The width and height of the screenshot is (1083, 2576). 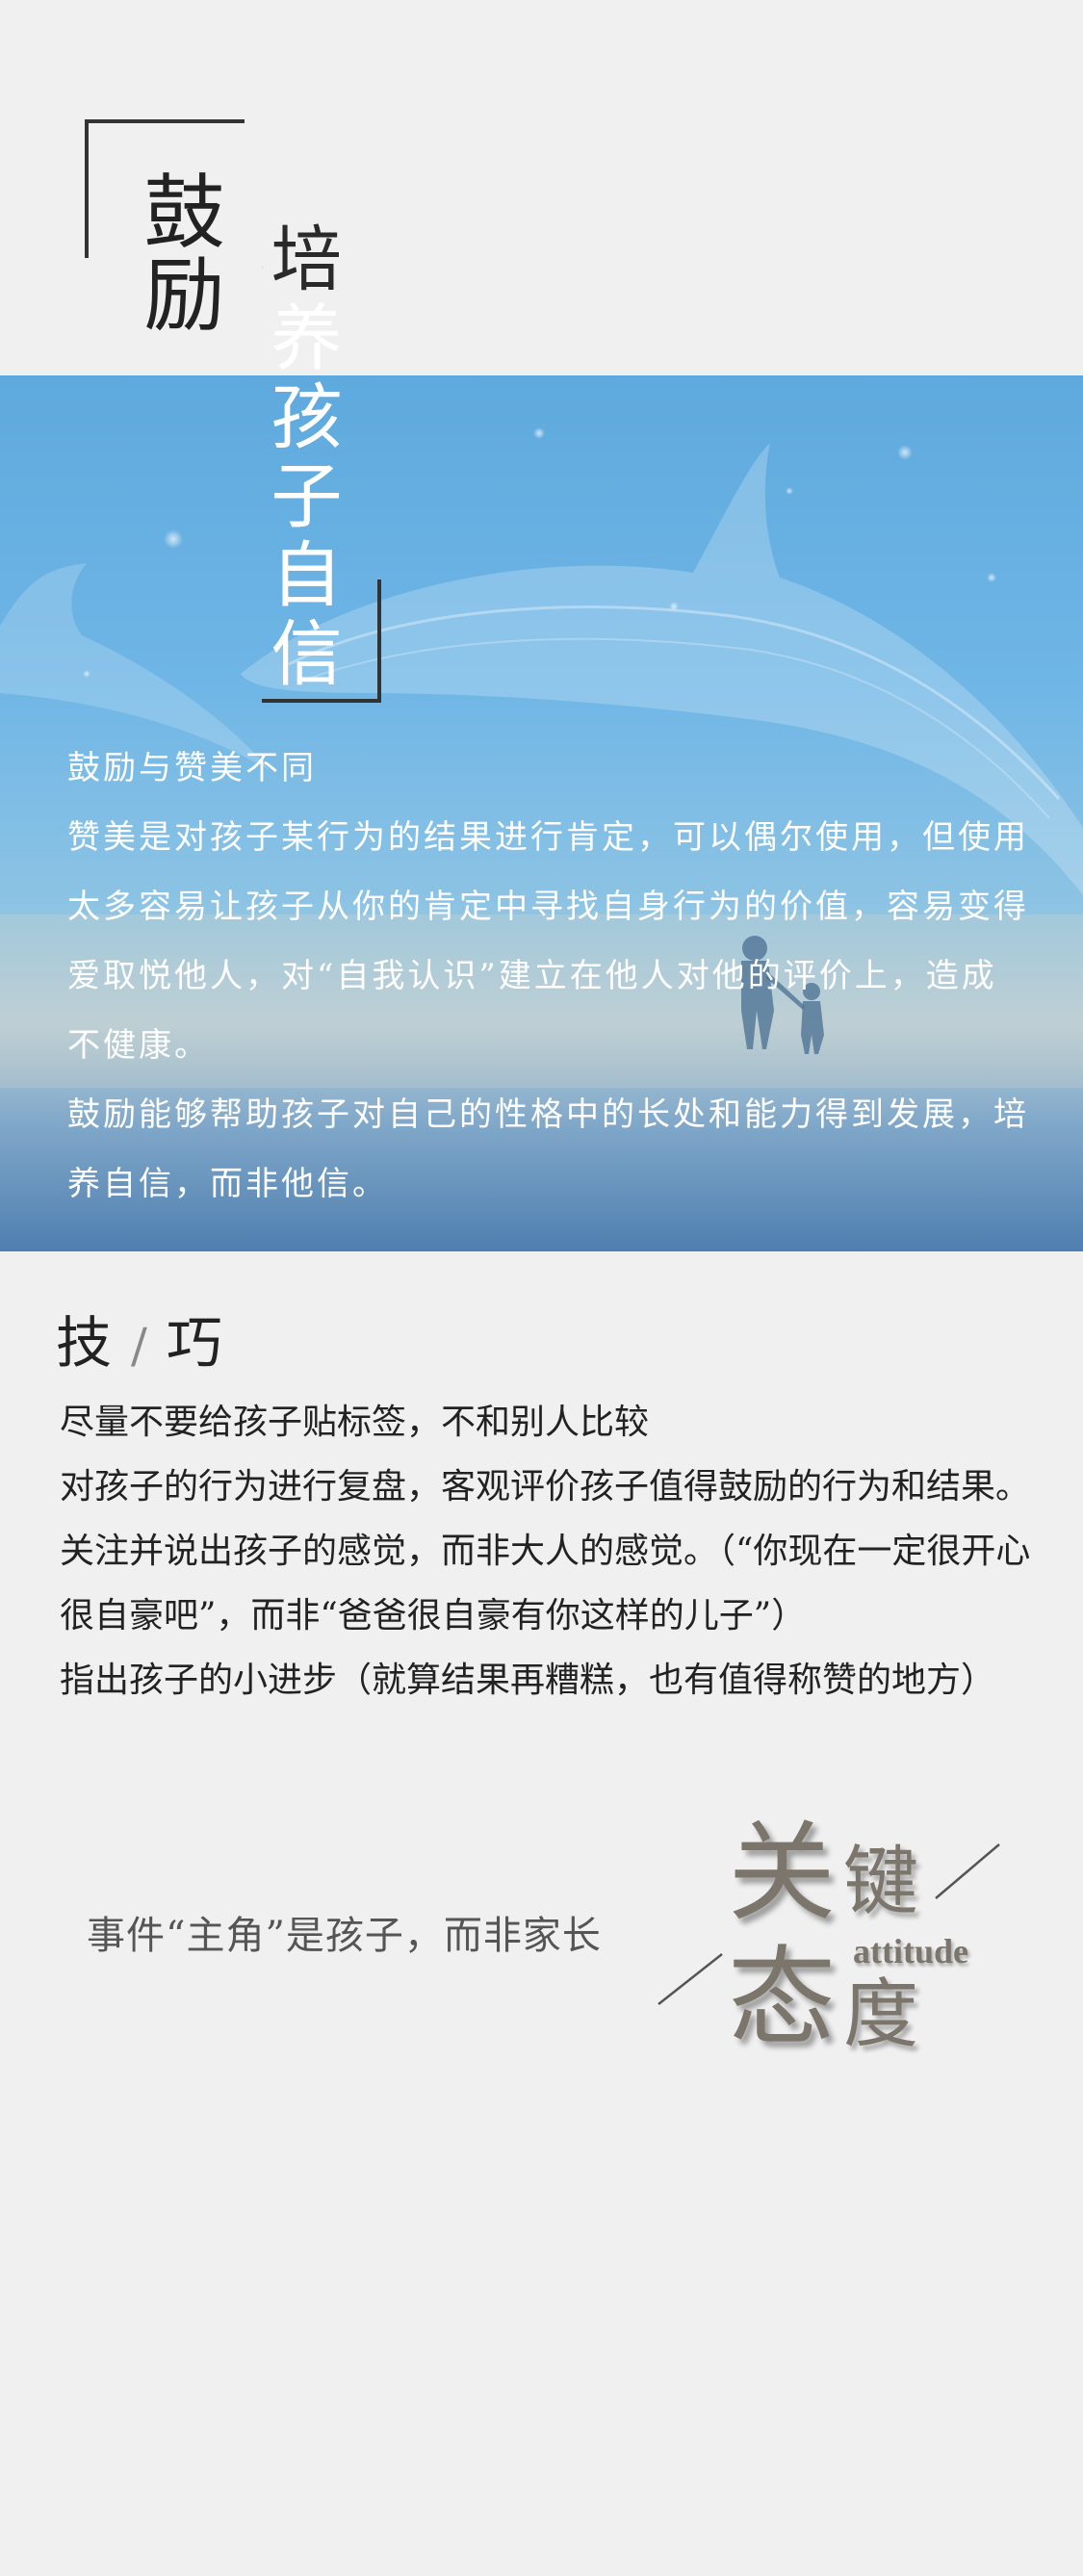 I want to click on tips-heading: 技 / 巧, so click(x=139, y=1338).